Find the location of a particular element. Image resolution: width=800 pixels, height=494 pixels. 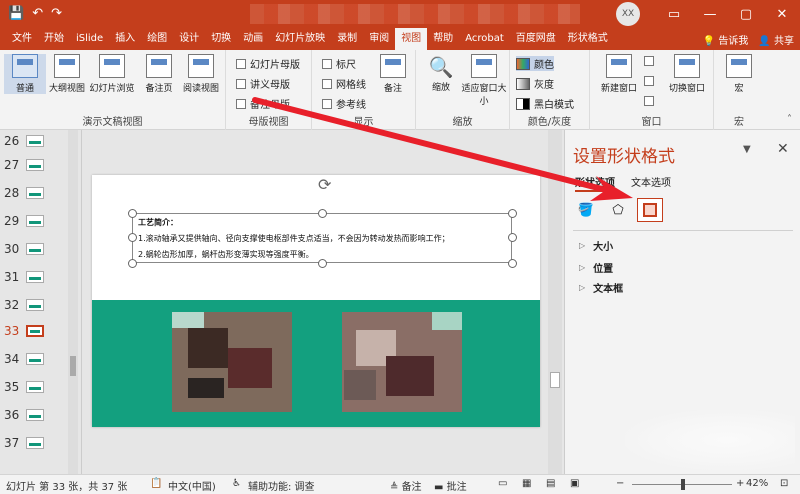

macros-button: 宏 is located at coordinates (739, 74).